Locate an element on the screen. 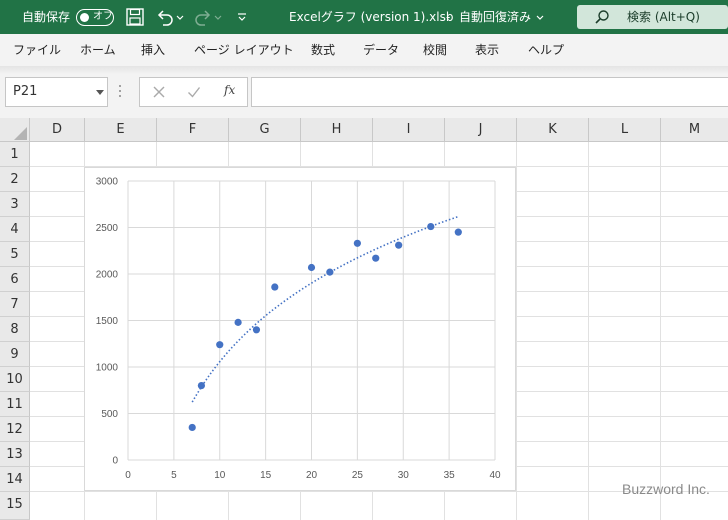 The image size is (728, 520). column-header-l: L is located at coordinates (625, 130).